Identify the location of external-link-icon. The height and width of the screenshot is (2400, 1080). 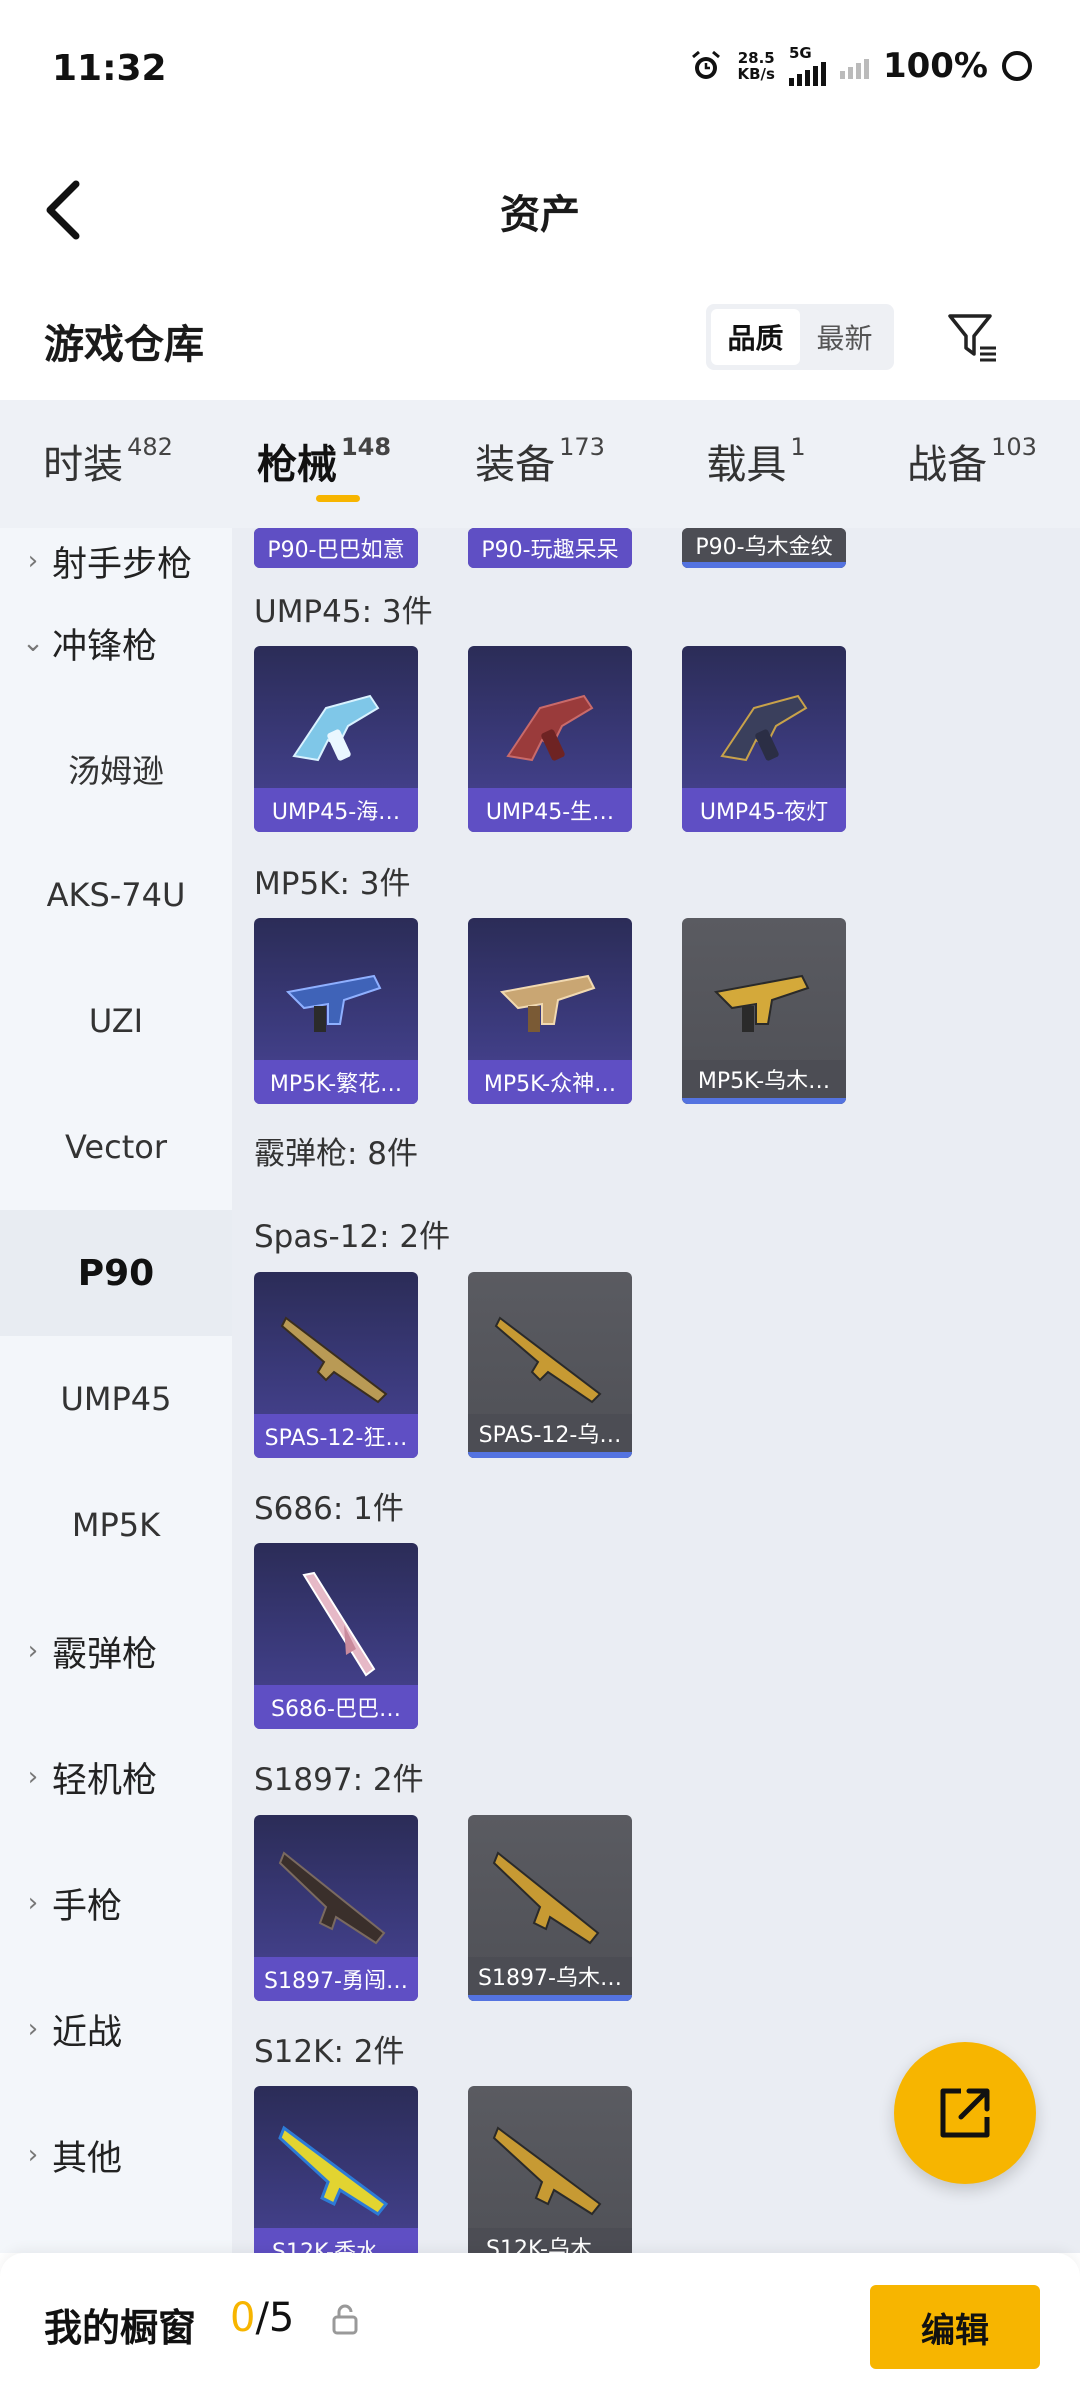
(965, 2113).